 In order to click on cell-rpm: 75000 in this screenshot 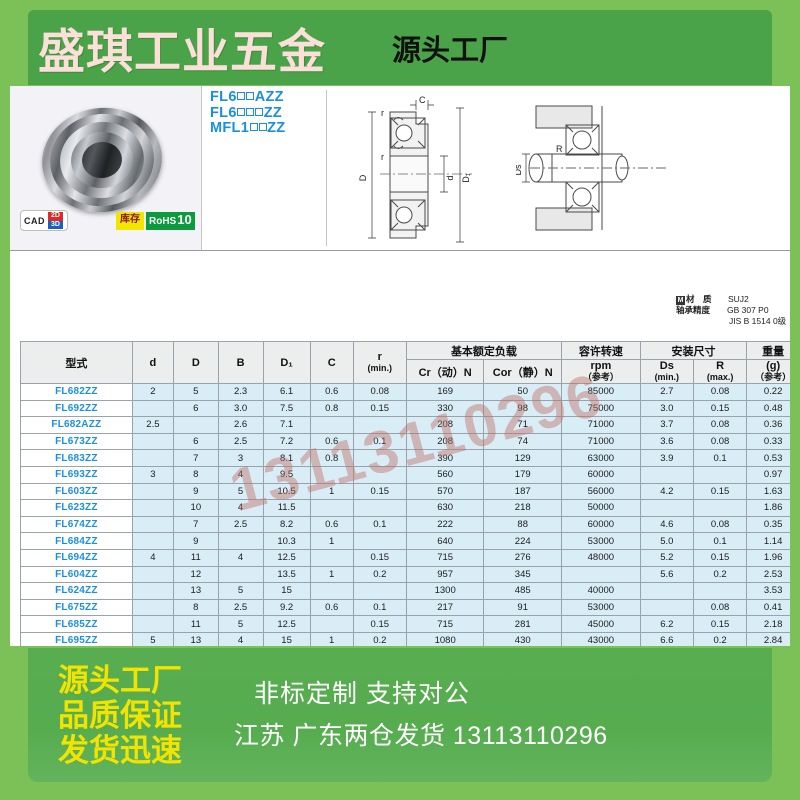, I will do `click(600, 408)`.